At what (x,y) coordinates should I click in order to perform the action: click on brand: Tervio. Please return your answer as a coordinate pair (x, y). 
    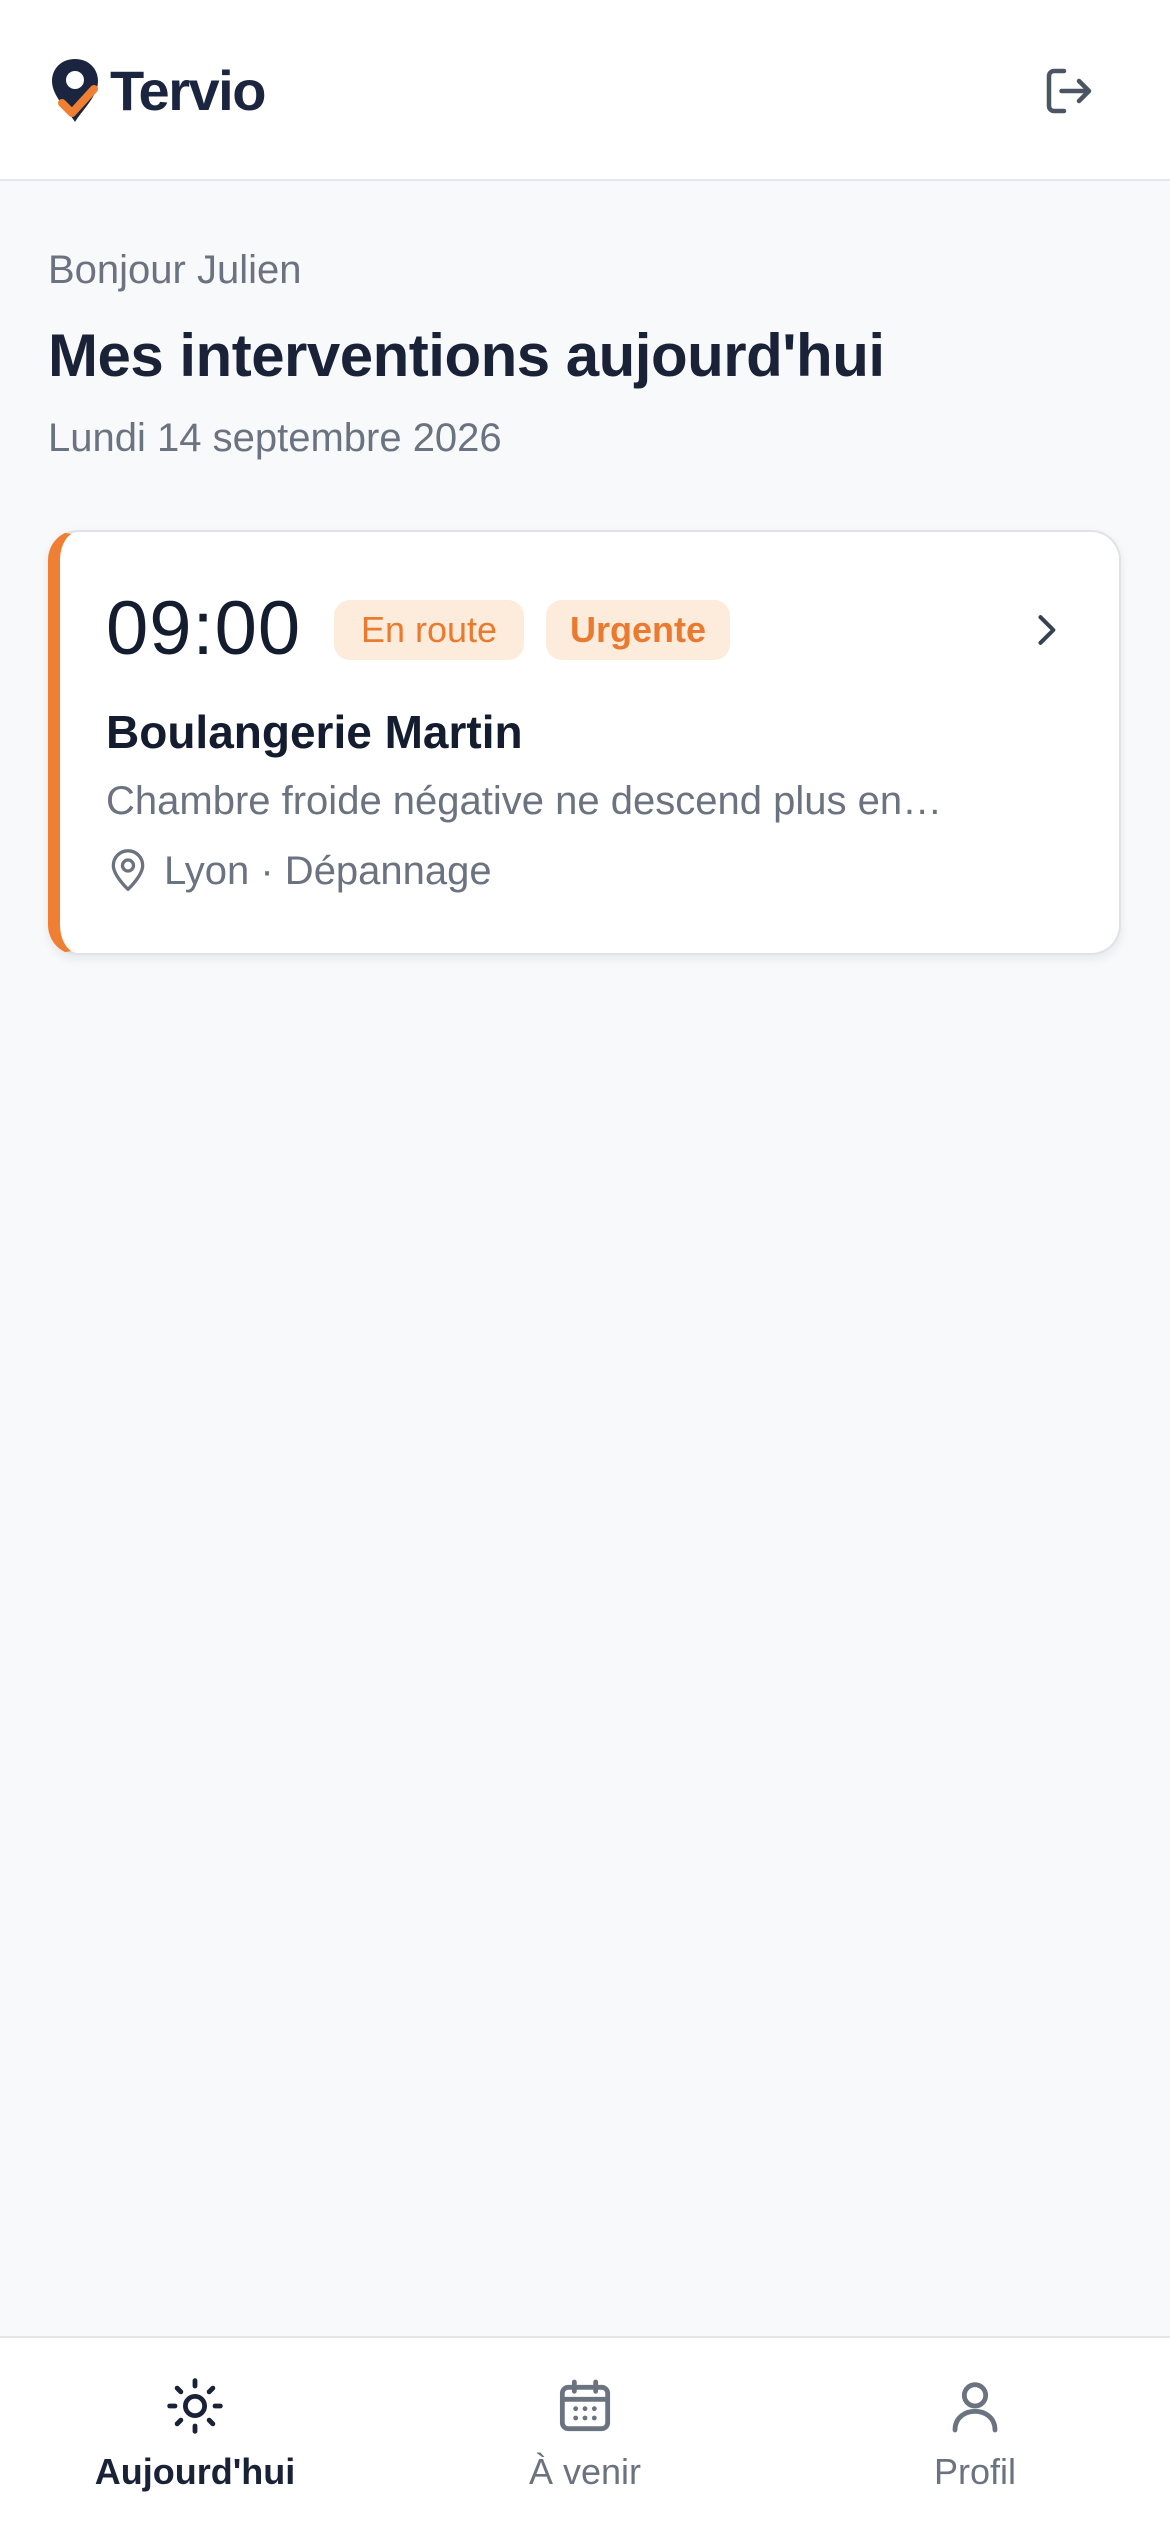
    Looking at the image, I should click on (157, 91).